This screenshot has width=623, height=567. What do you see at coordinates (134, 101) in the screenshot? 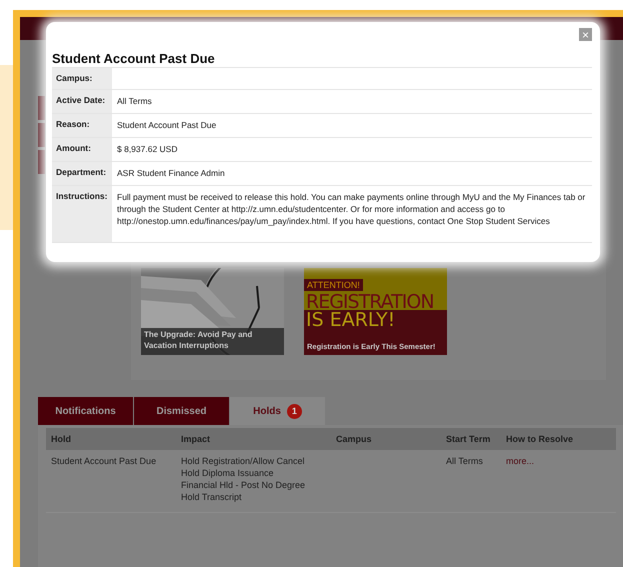
I see `field-value: All Terms` at bounding box center [134, 101].